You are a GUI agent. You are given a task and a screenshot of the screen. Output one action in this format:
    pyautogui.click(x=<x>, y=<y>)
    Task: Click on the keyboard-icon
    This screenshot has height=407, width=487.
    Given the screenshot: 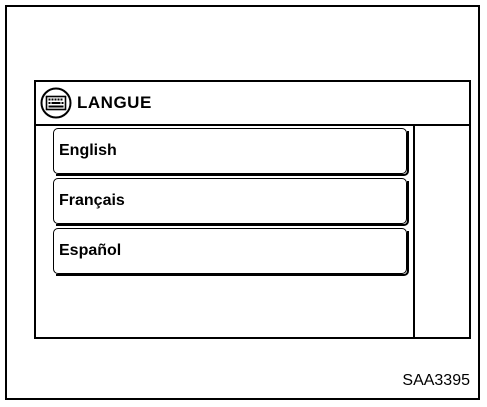 What is the action you would take?
    pyautogui.click(x=56, y=103)
    